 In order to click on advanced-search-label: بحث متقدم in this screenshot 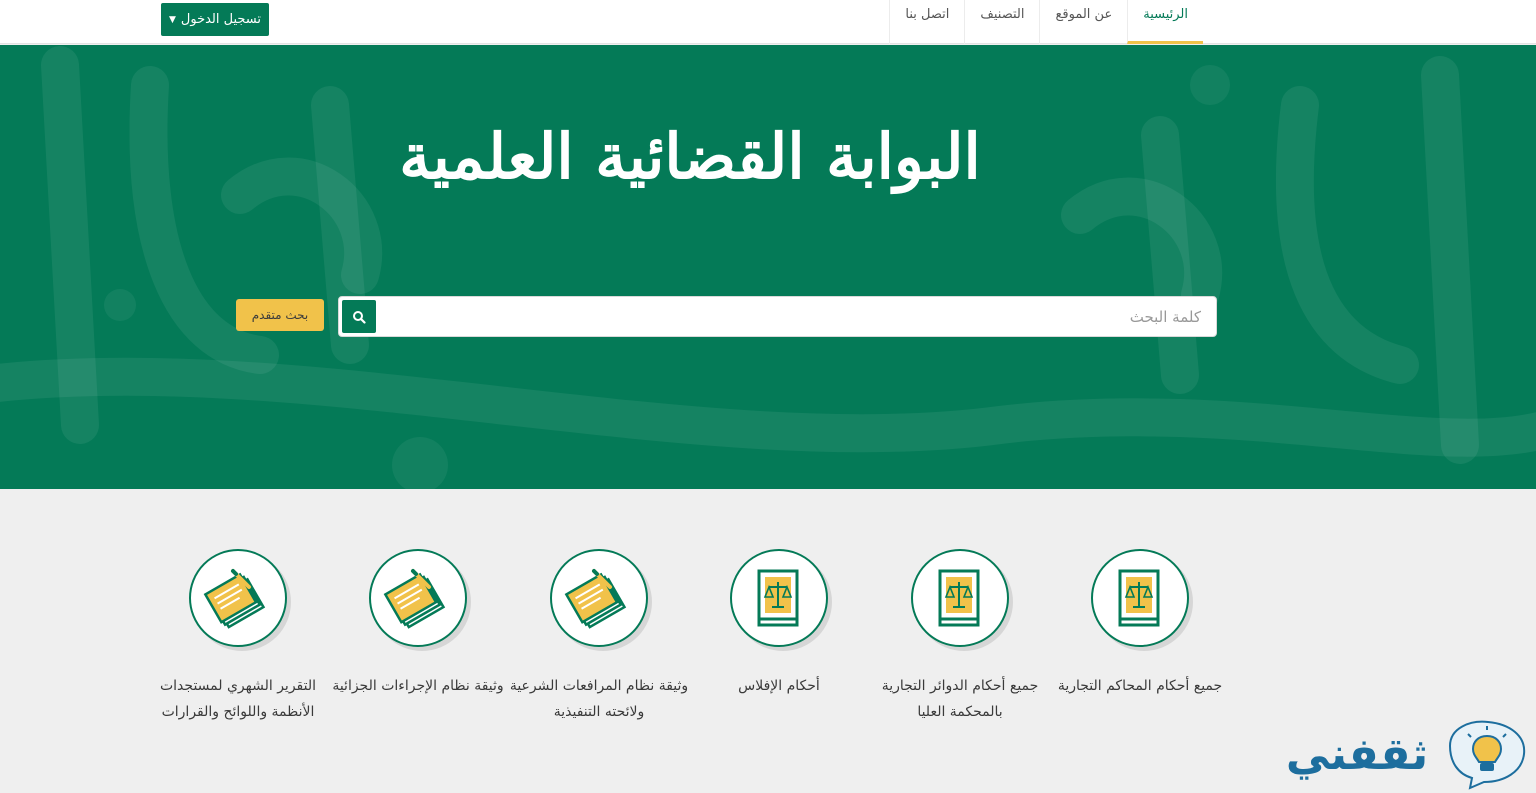, I will do `click(280, 315)`.